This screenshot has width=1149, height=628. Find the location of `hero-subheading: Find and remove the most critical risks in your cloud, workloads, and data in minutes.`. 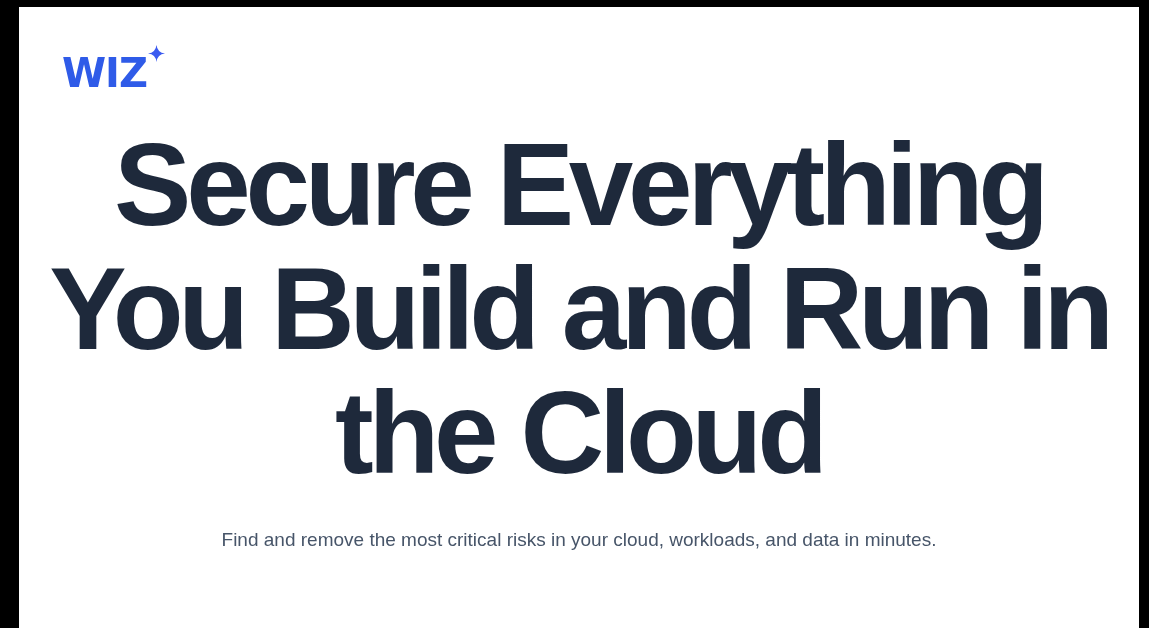

hero-subheading: Find and remove the most critical risks in your cloud, workloads, and data in minutes. is located at coordinates (579, 540).